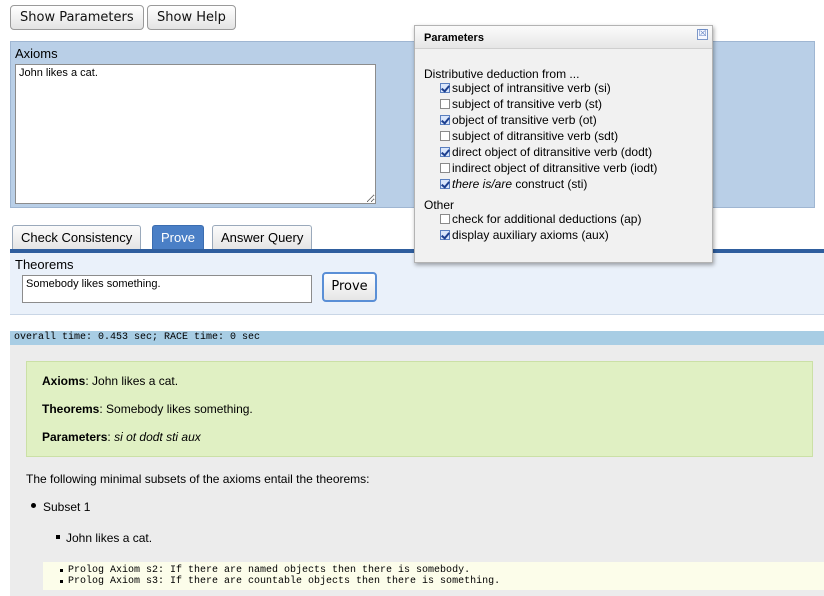 This screenshot has width=824, height=596. Describe the element at coordinates (445, 219) in the screenshot. I see `checkbox-ap` at that location.